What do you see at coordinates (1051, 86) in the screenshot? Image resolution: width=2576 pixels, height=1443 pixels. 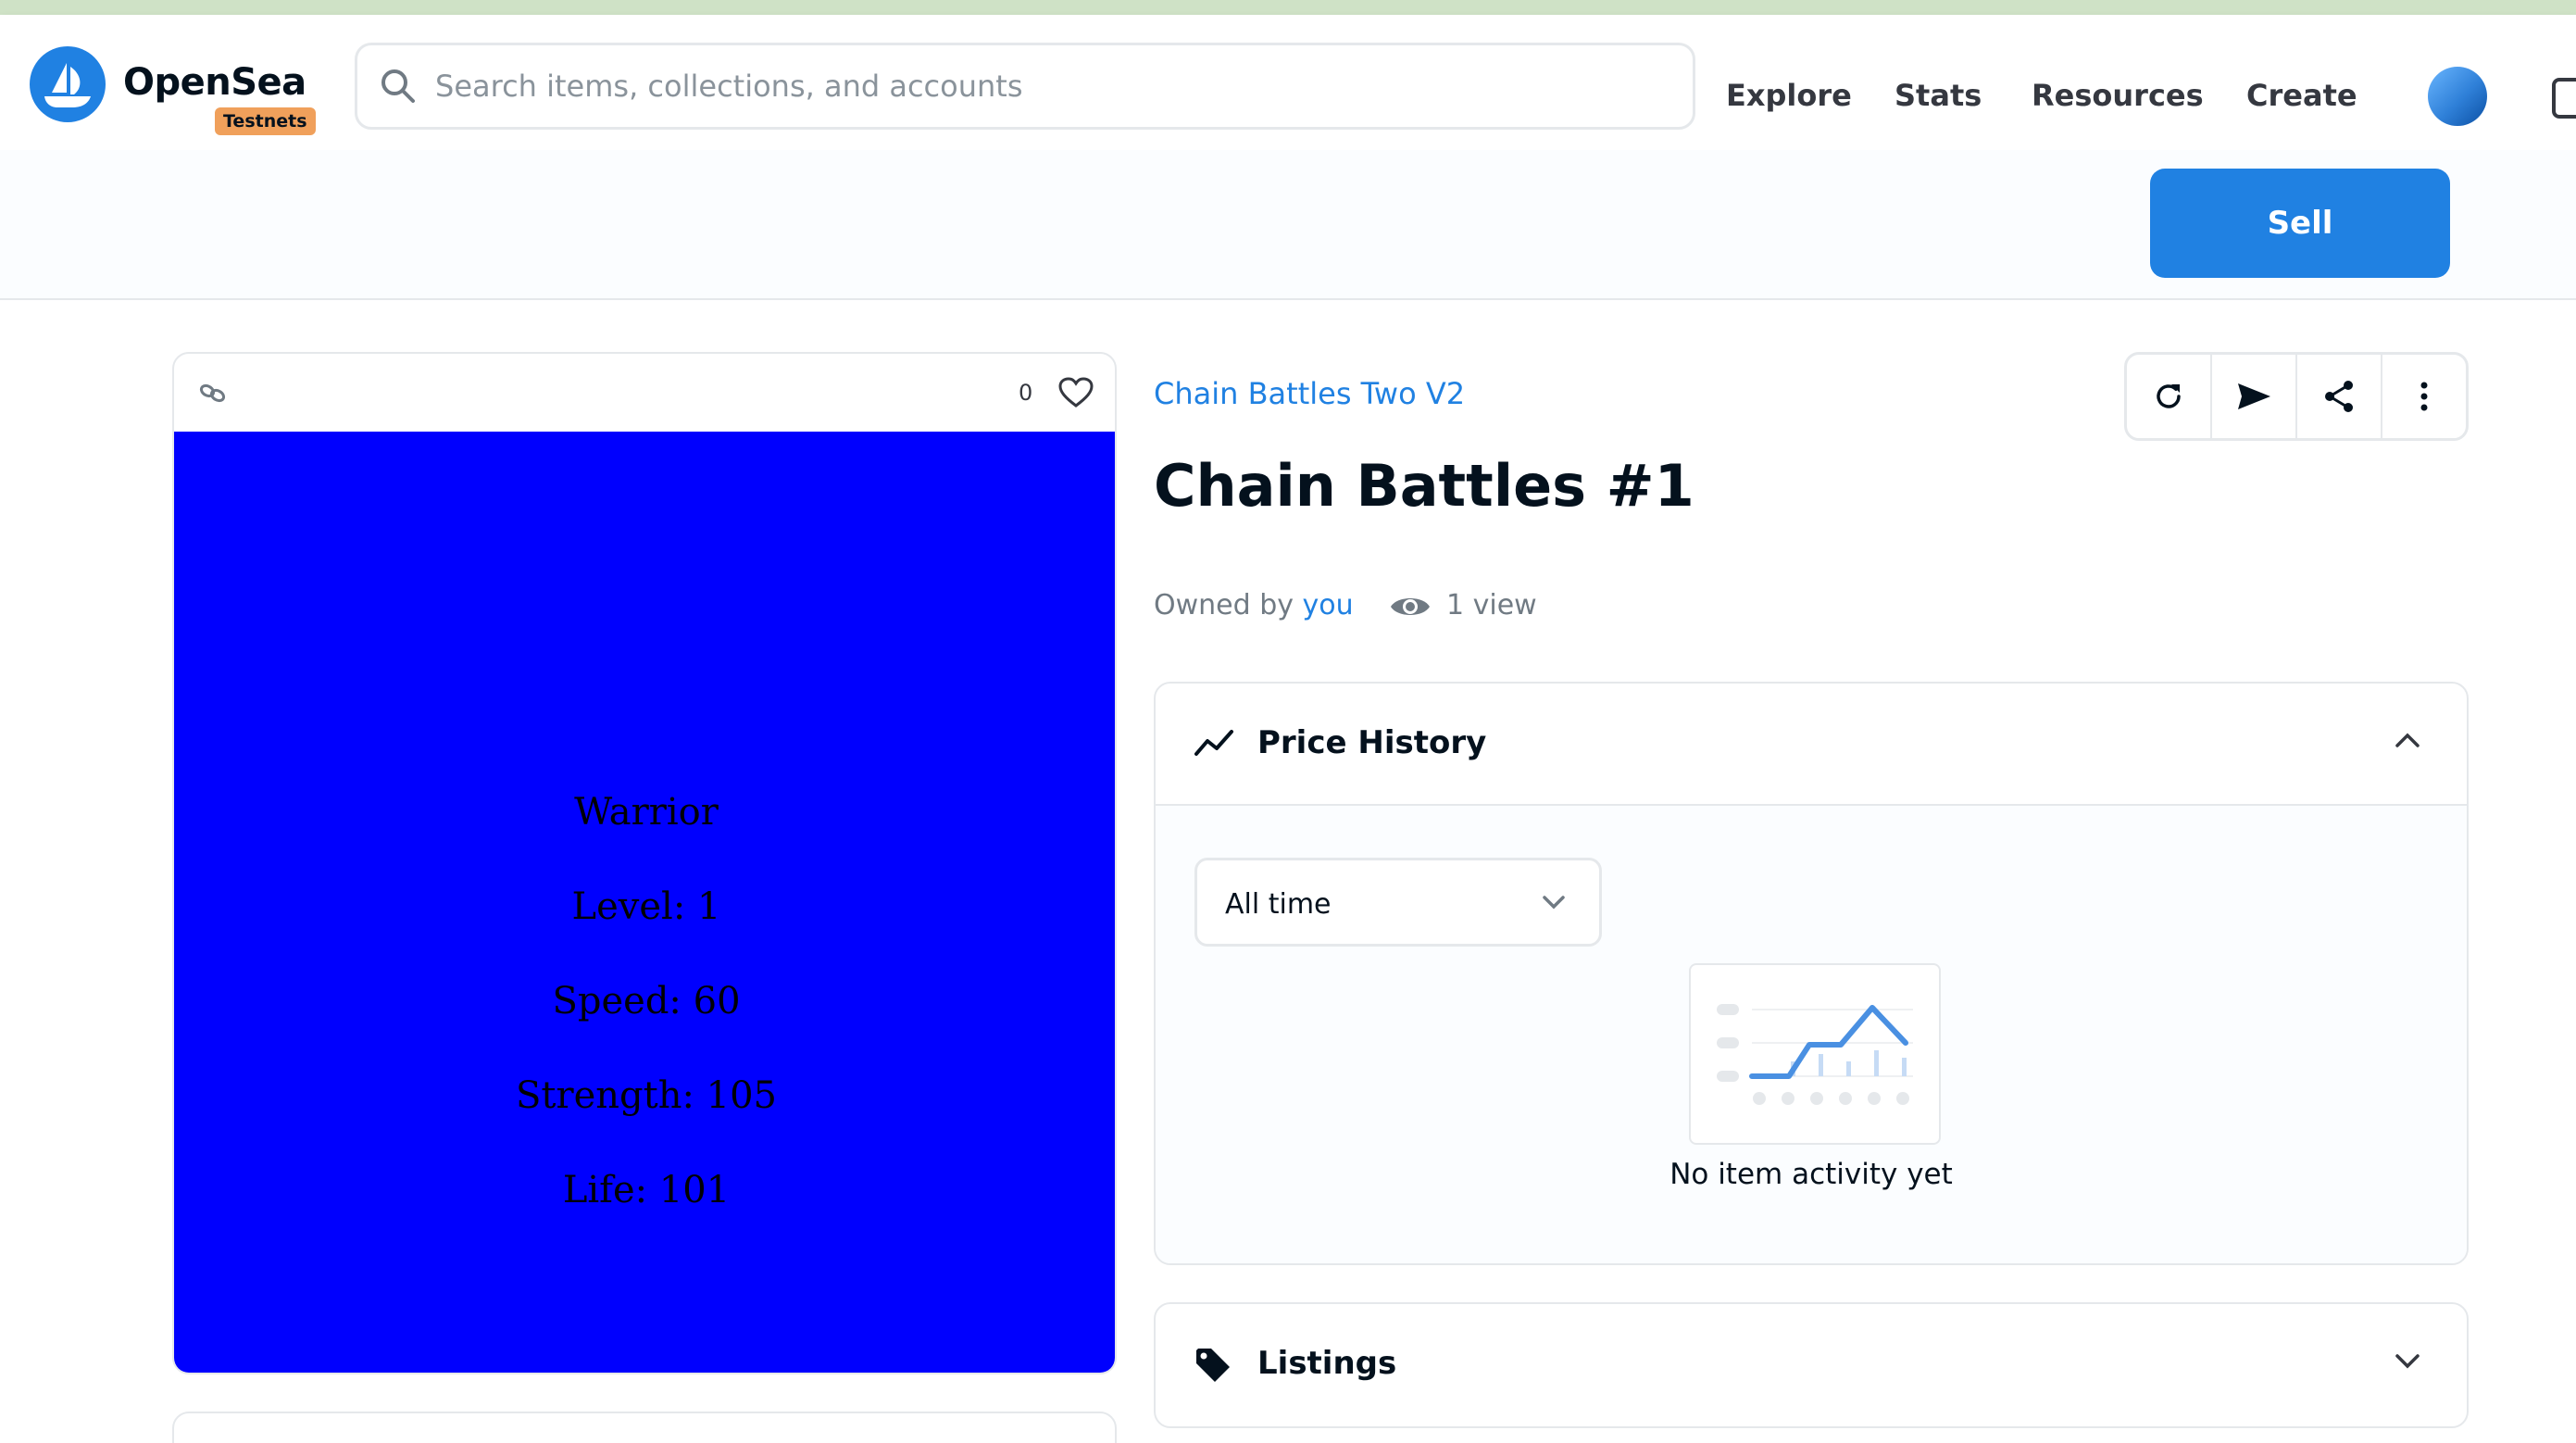 I see `search-input` at bounding box center [1051, 86].